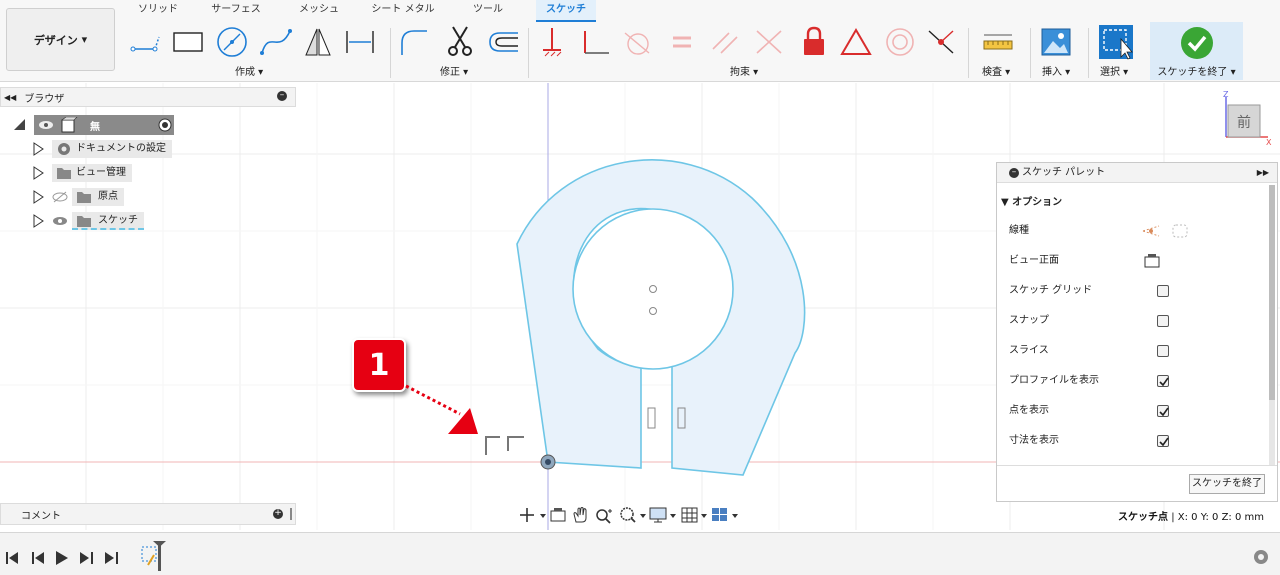  What do you see at coordinates (38, 558) in the screenshot?
I see `previous-step-icon` at bounding box center [38, 558].